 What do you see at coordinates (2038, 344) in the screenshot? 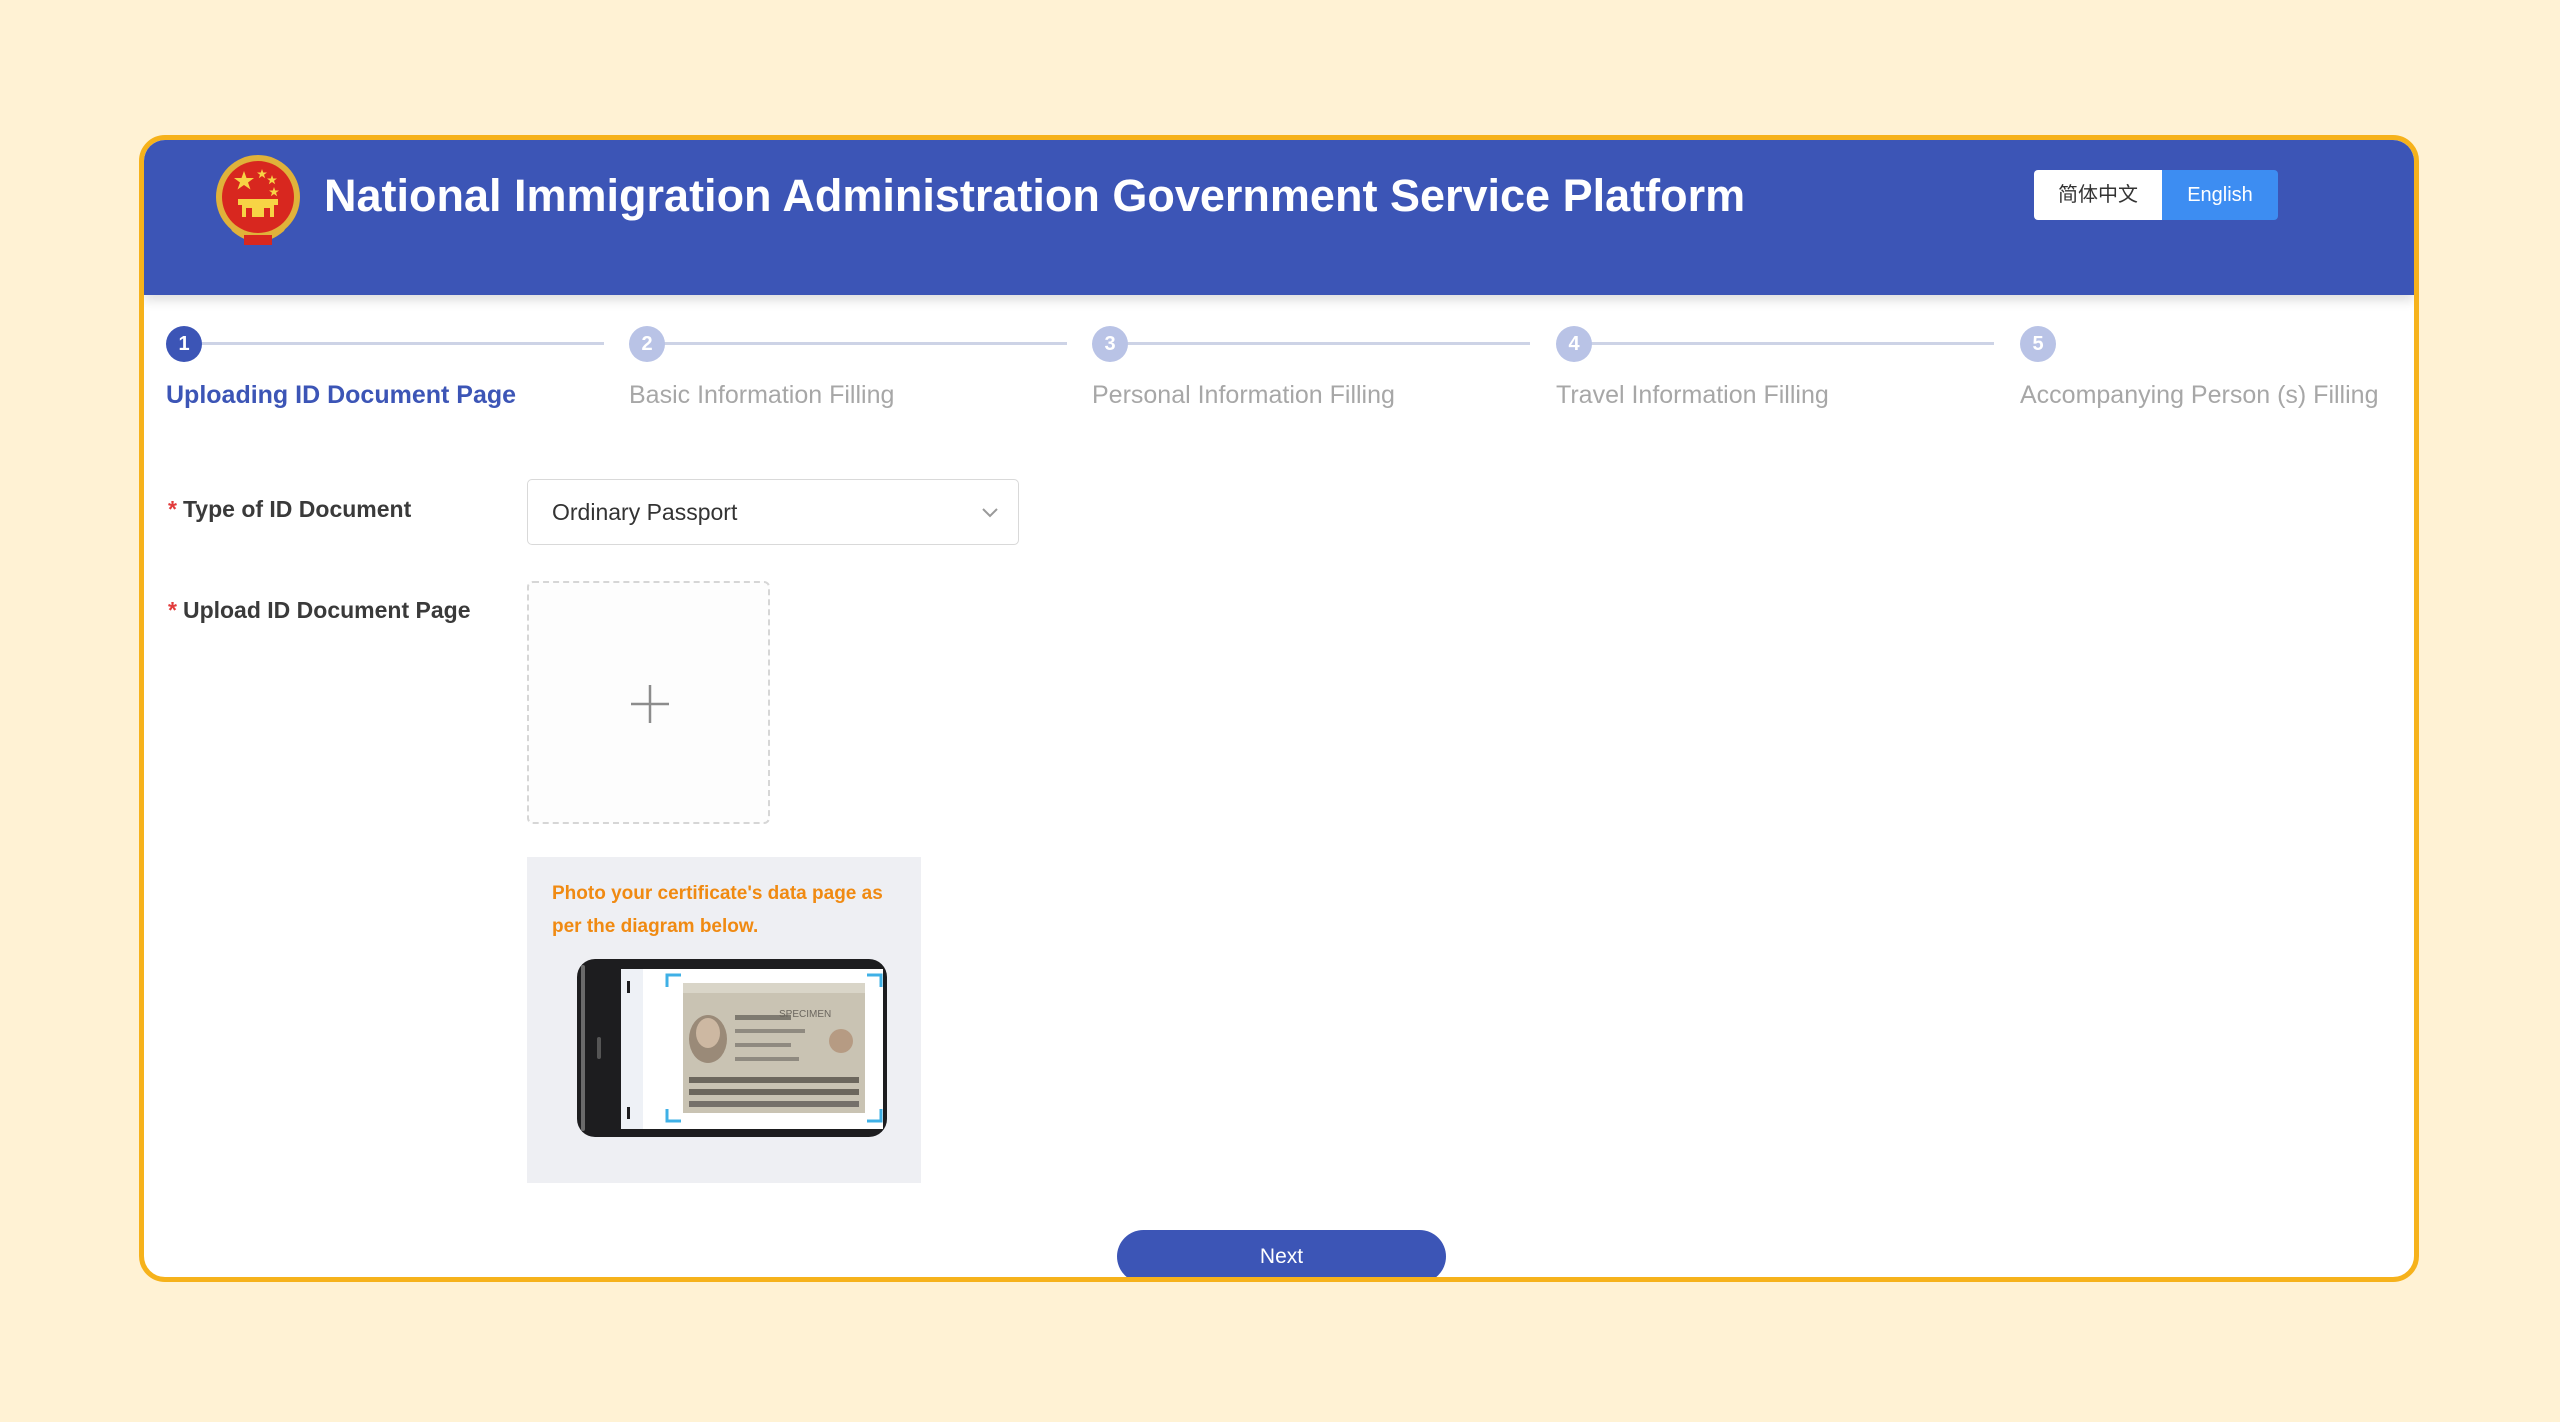
I see `step-5-circle: 5` at bounding box center [2038, 344].